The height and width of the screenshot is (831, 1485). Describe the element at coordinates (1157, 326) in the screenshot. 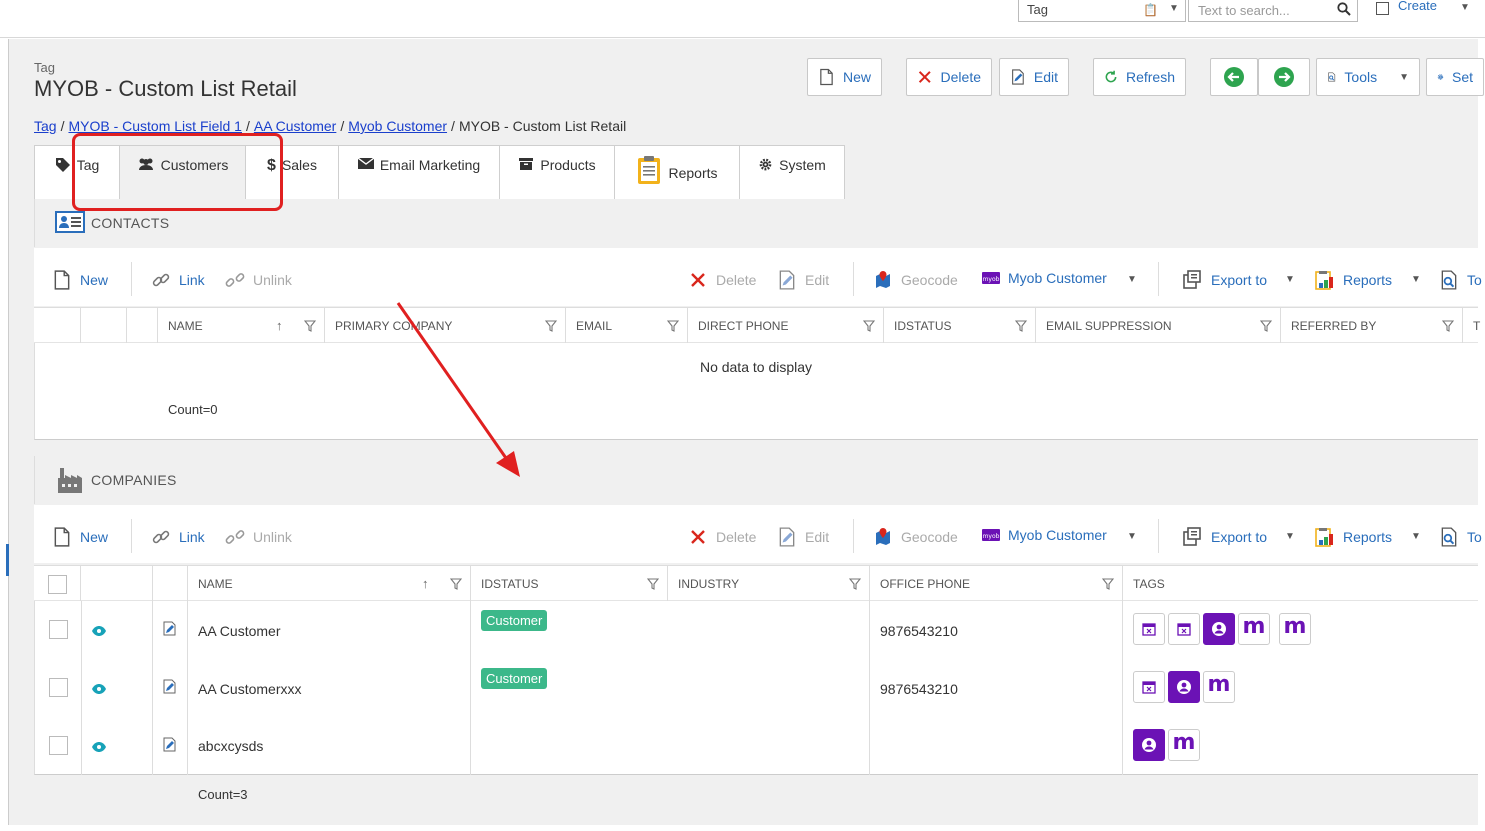

I see `column-header-email-suppression: EMAIL SUPPRESSION` at that location.